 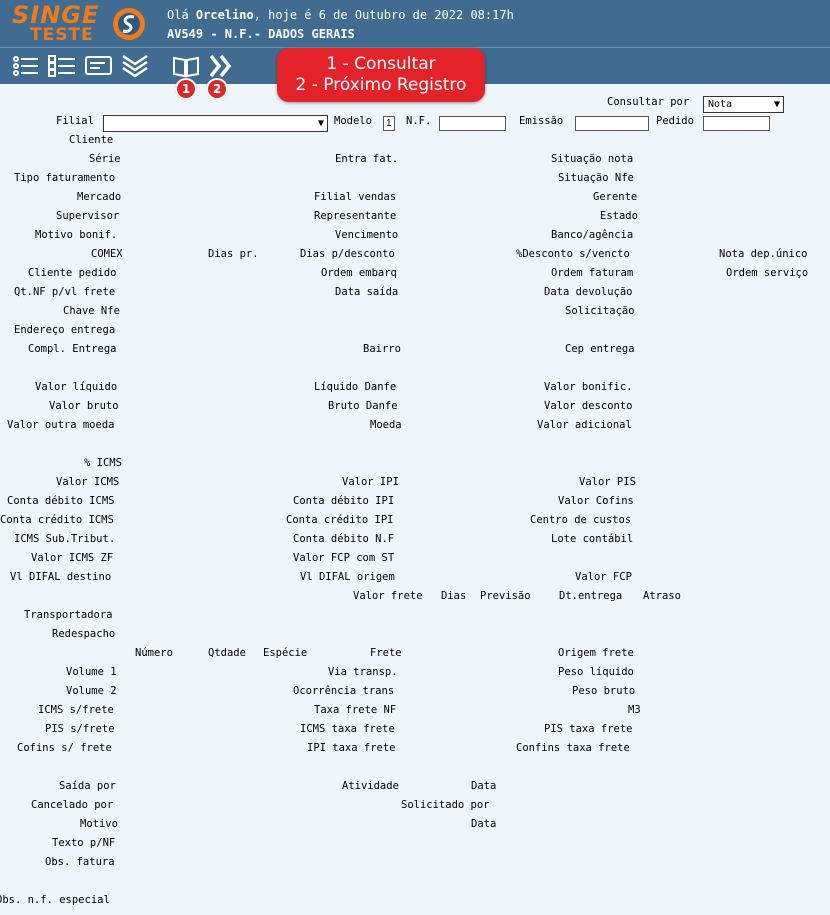 What do you see at coordinates (367, 292) in the screenshot?
I see `label-data-saida: Data saída` at bounding box center [367, 292].